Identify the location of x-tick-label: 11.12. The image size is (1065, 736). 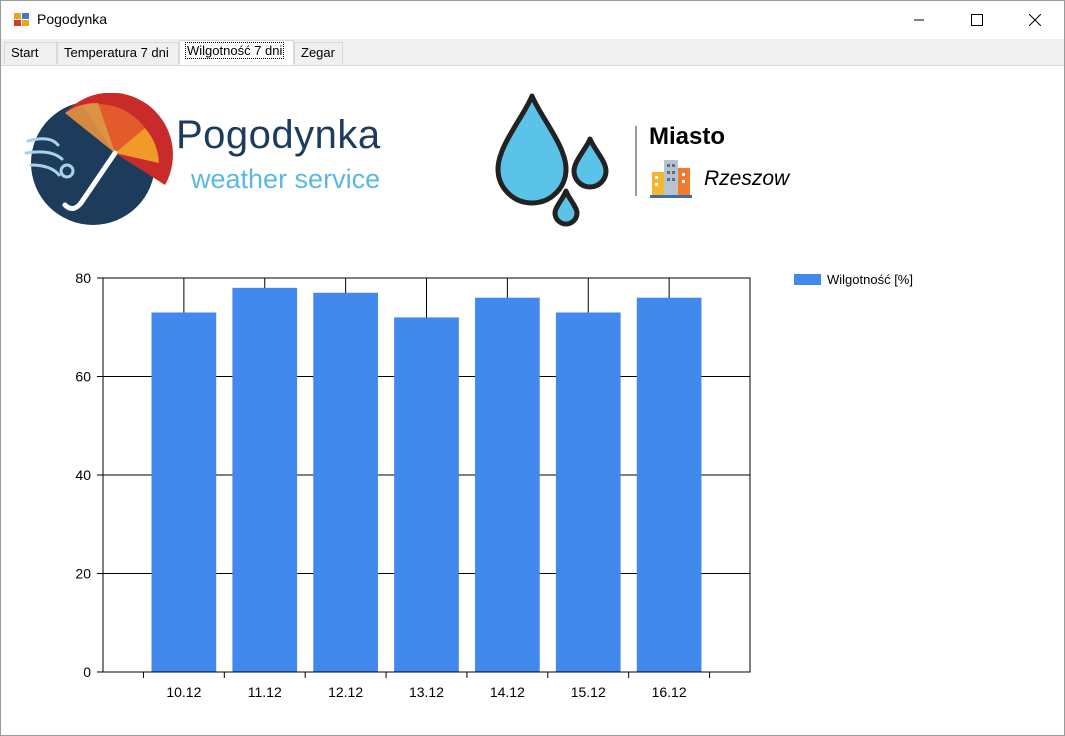
(265, 692).